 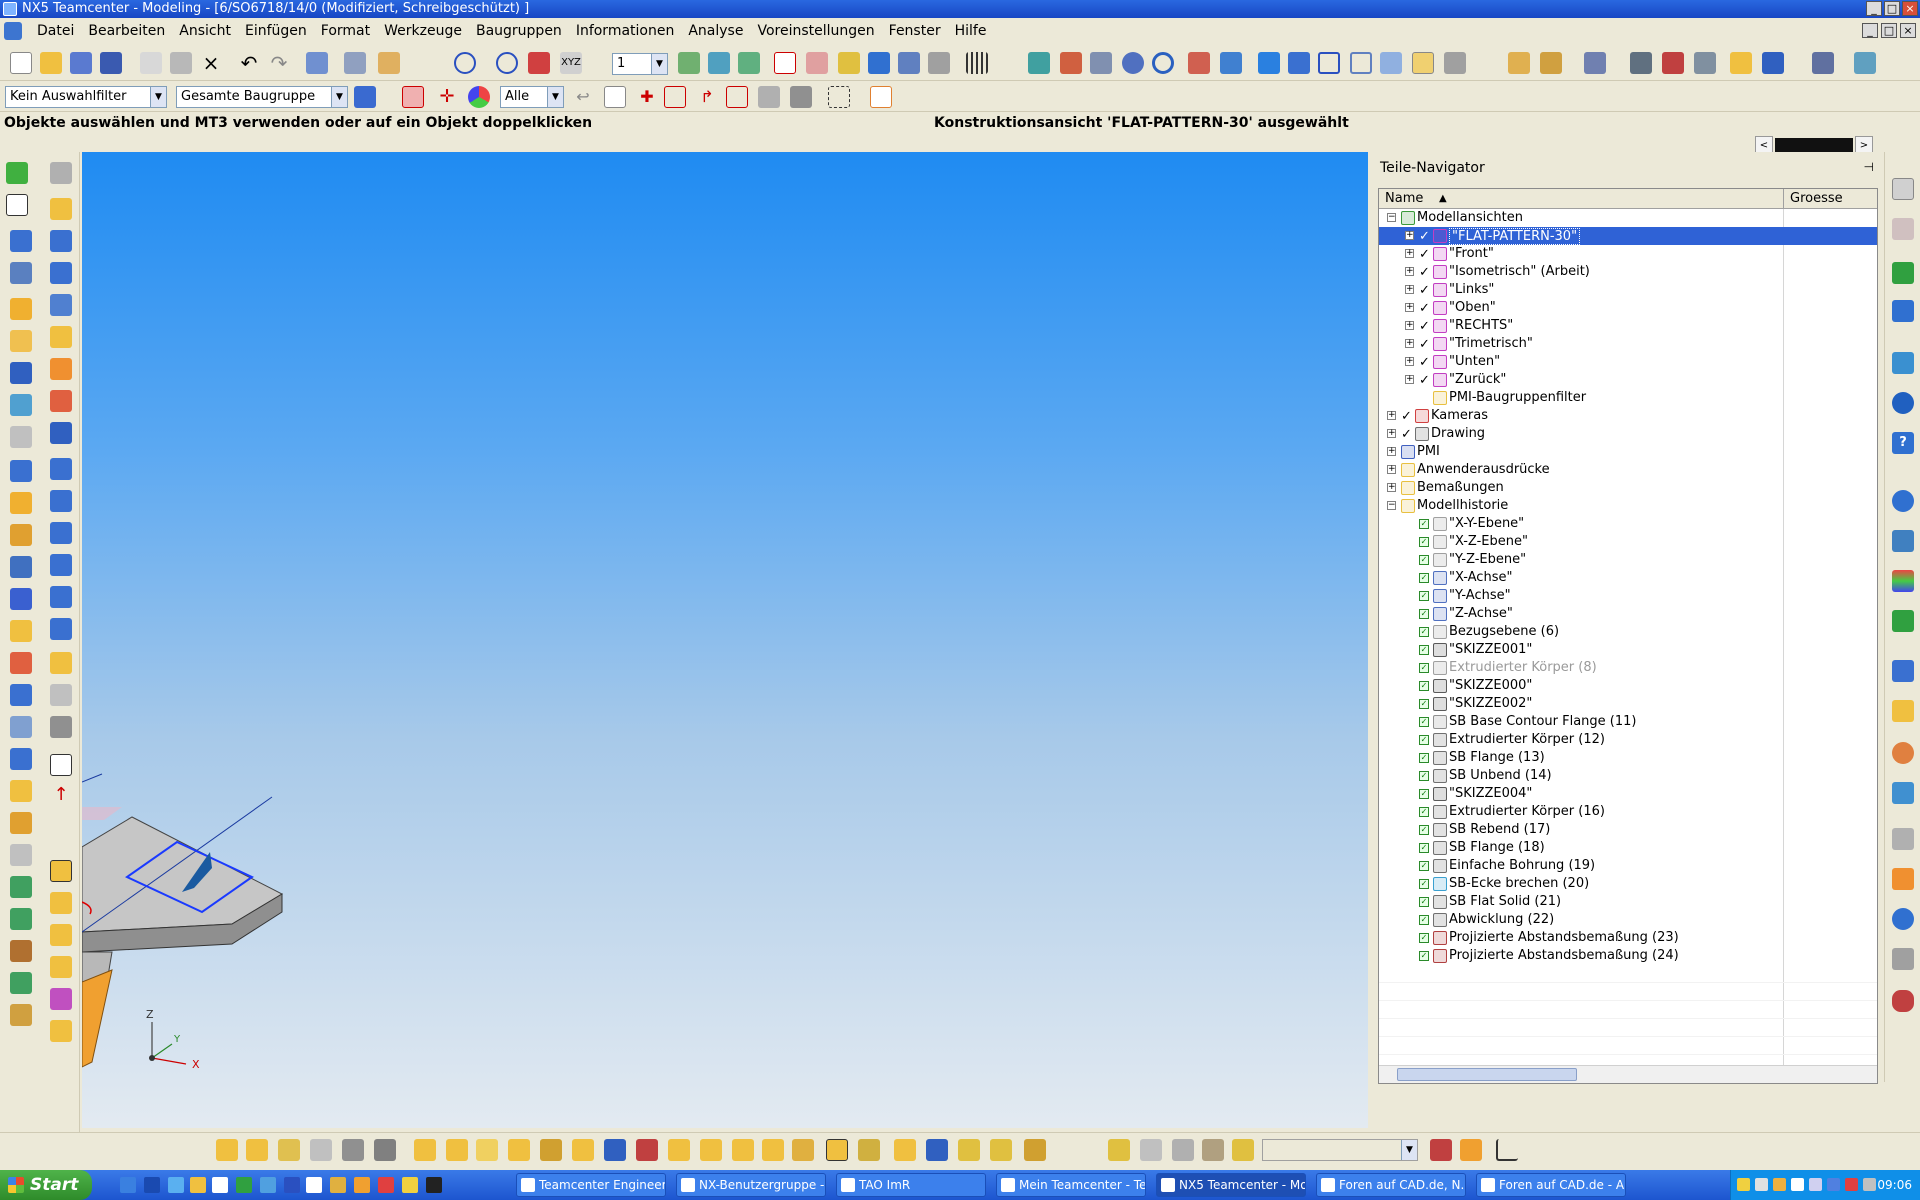 I want to click on tree-row: ✓ "X-Y-Ebene", so click(x=1628, y=524).